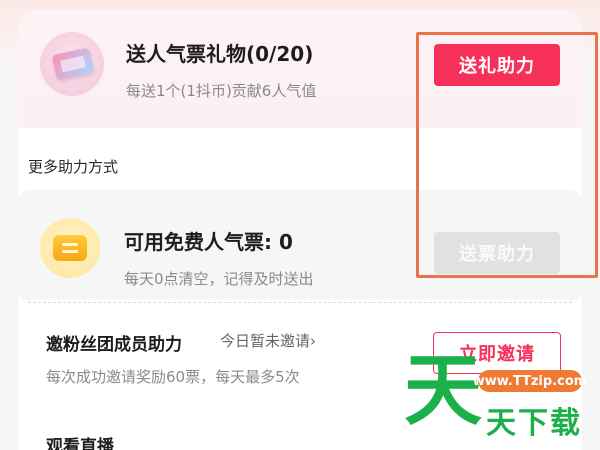  I want to click on invite-fans-title: 邀粉丝团成员助力, so click(114, 345).